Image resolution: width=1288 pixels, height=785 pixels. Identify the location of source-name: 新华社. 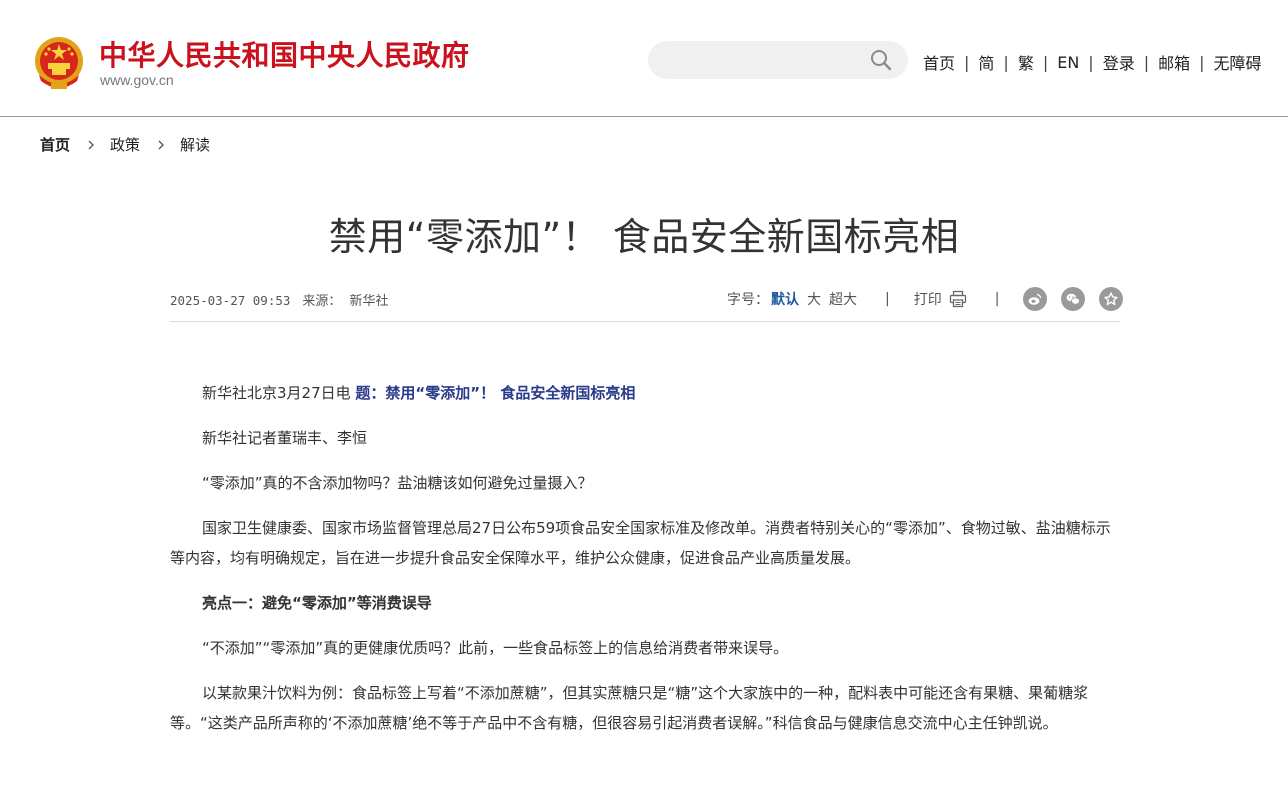
(369, 301).